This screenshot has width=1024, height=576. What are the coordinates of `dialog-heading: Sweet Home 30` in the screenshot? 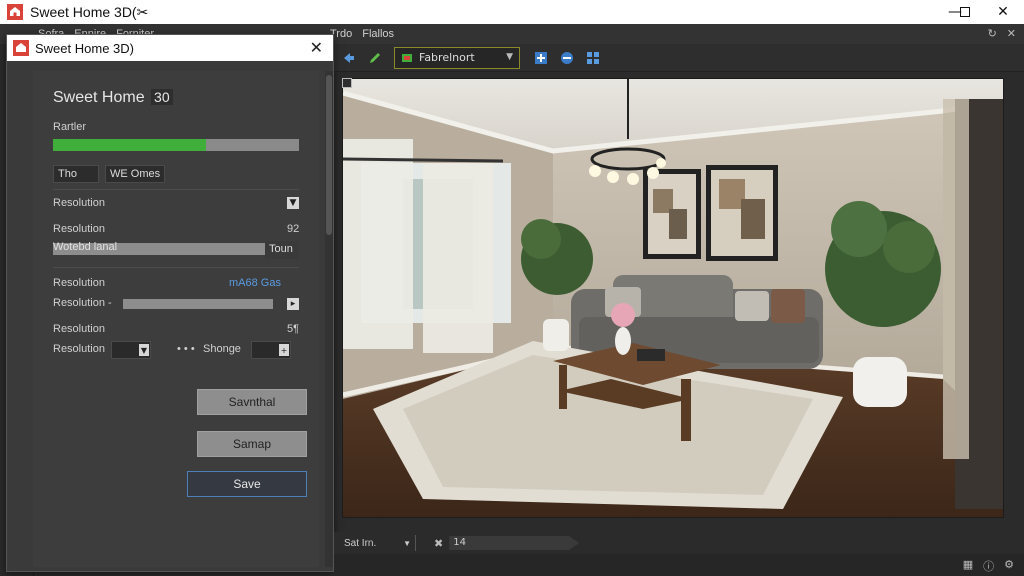 It's located at (113, 98).